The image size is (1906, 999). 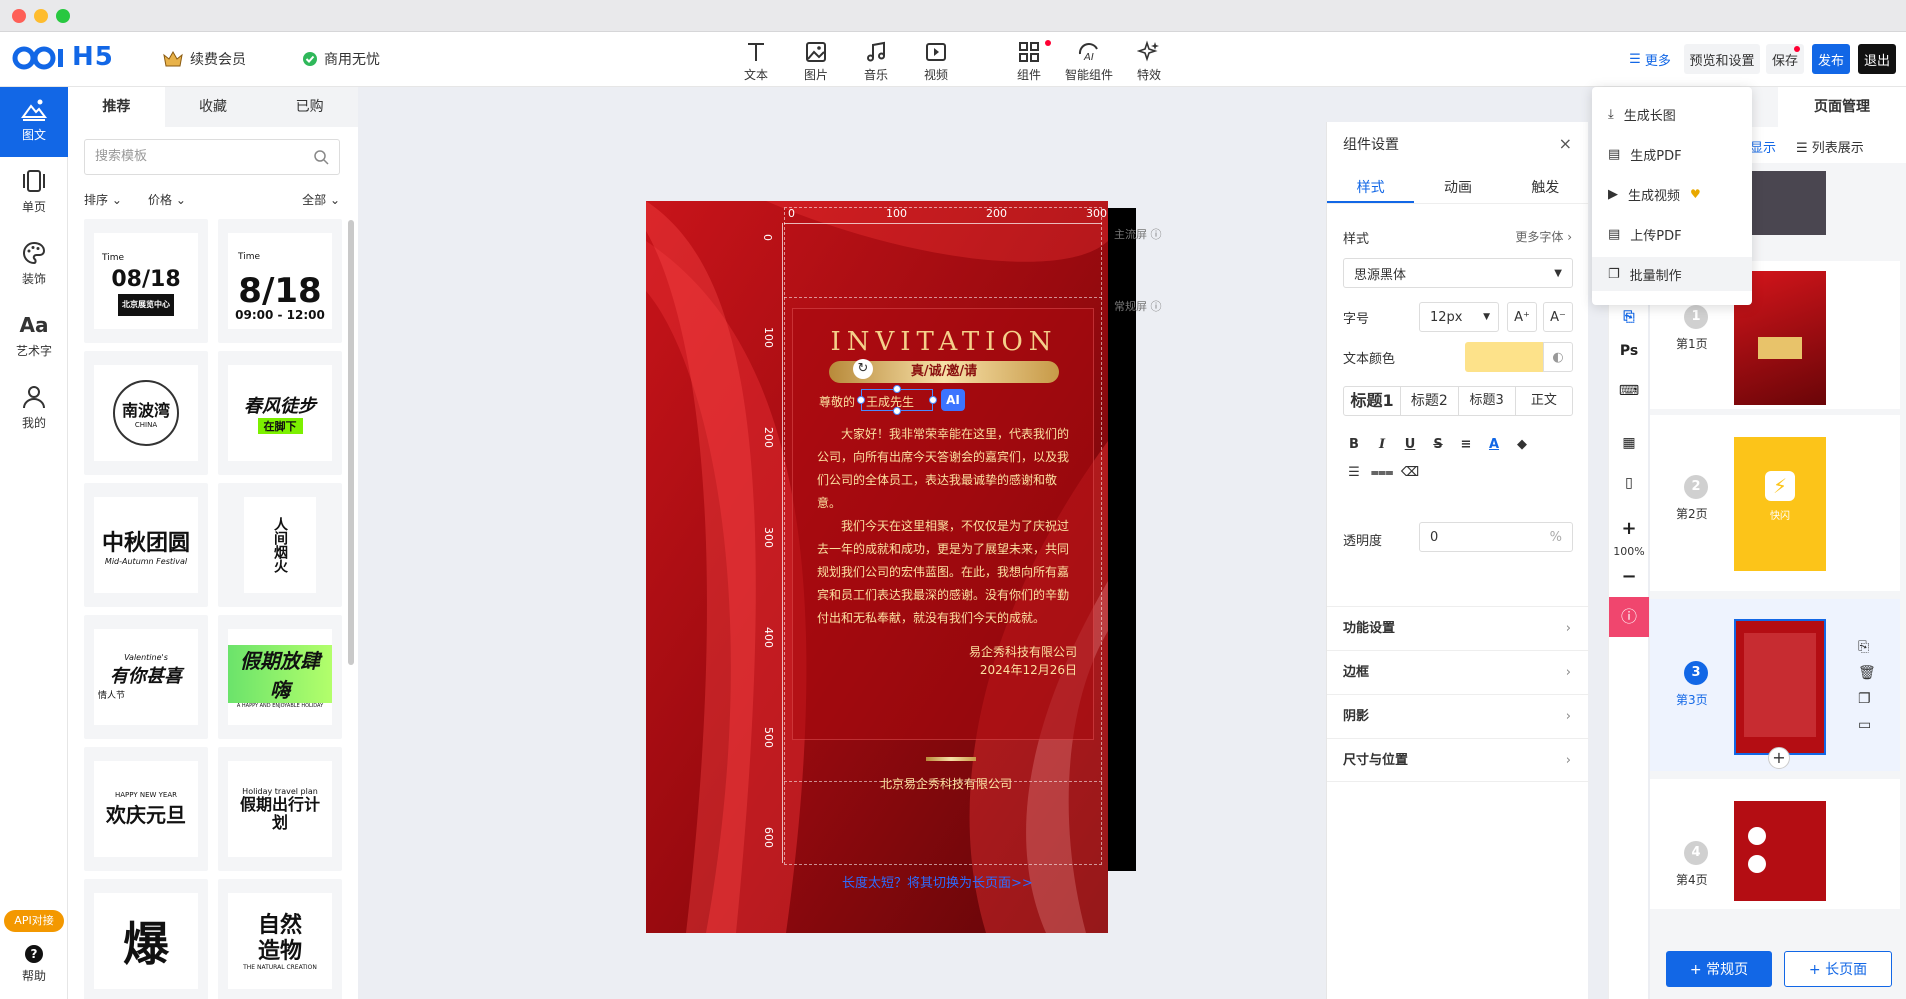 What do you see at coordinates (351, 442) in the screenshot?
I see `template-scrollbar` at bounding box center [351, 442].